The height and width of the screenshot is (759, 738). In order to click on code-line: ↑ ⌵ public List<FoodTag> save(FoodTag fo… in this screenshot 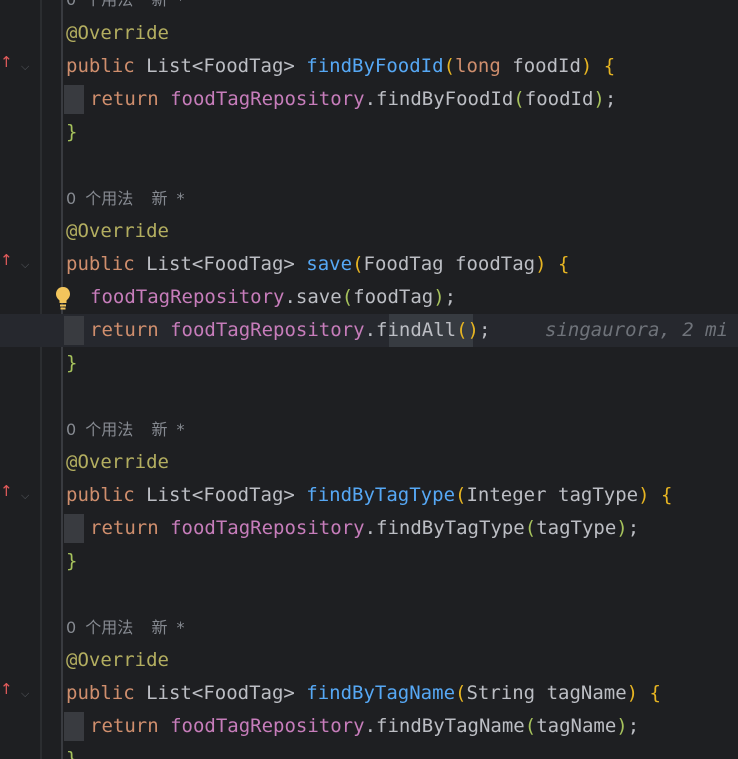, I will do `click(369, 264)`.